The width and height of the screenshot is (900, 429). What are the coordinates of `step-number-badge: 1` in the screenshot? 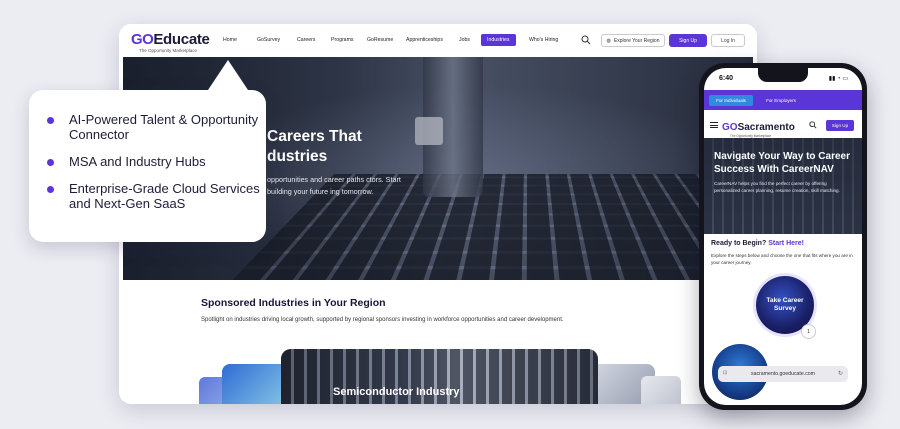 It's located at (808, 331).